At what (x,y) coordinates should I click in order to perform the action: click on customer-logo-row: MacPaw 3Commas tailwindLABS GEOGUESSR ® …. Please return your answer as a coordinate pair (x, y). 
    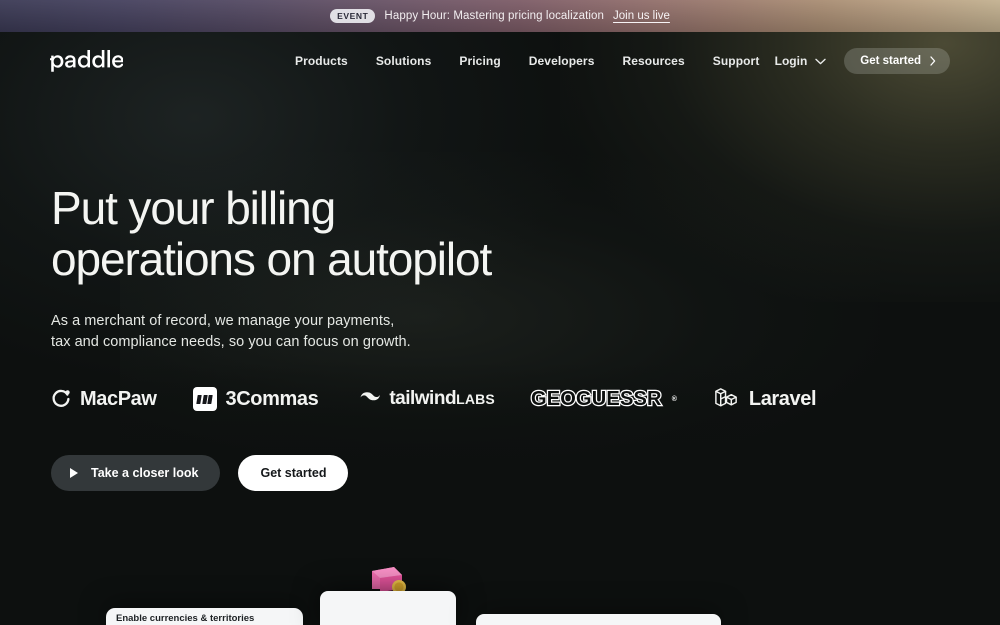
    Looking at the image, I should click on (525, 399).